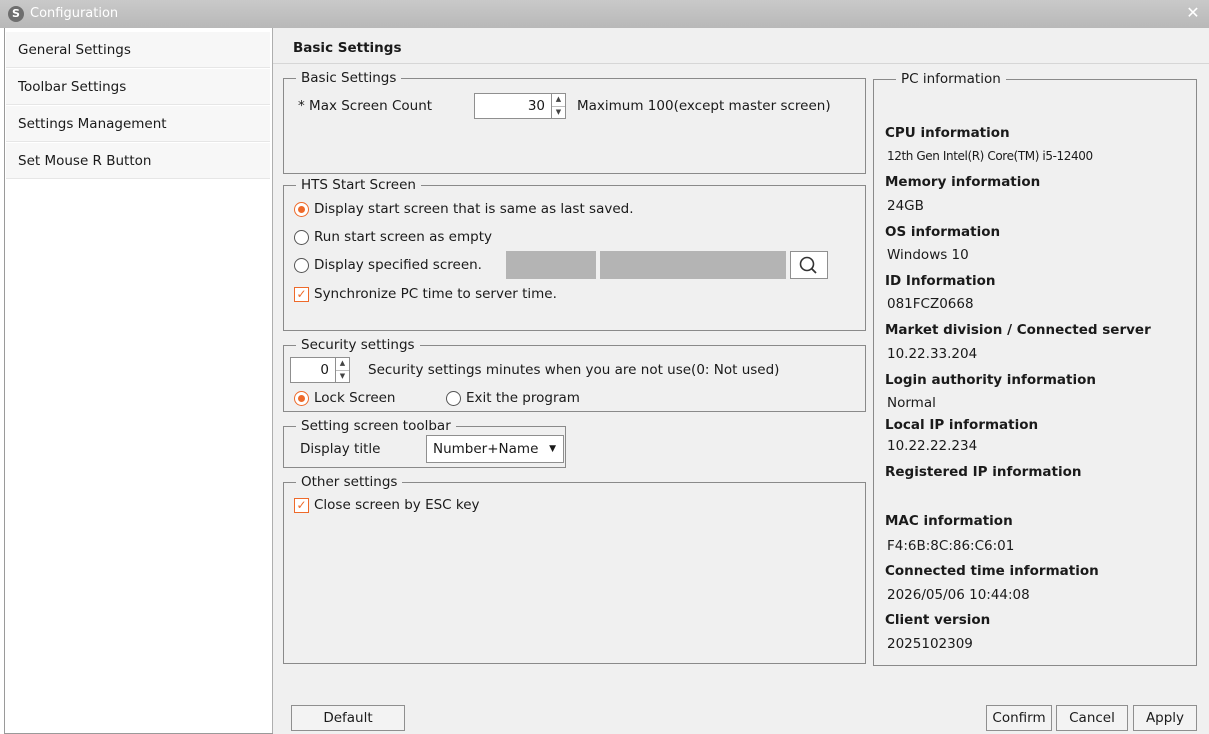 This screenshot has width=1209, height=734. I want to click on market-info-heading: Market division / Connected server, so click(1018, 330).